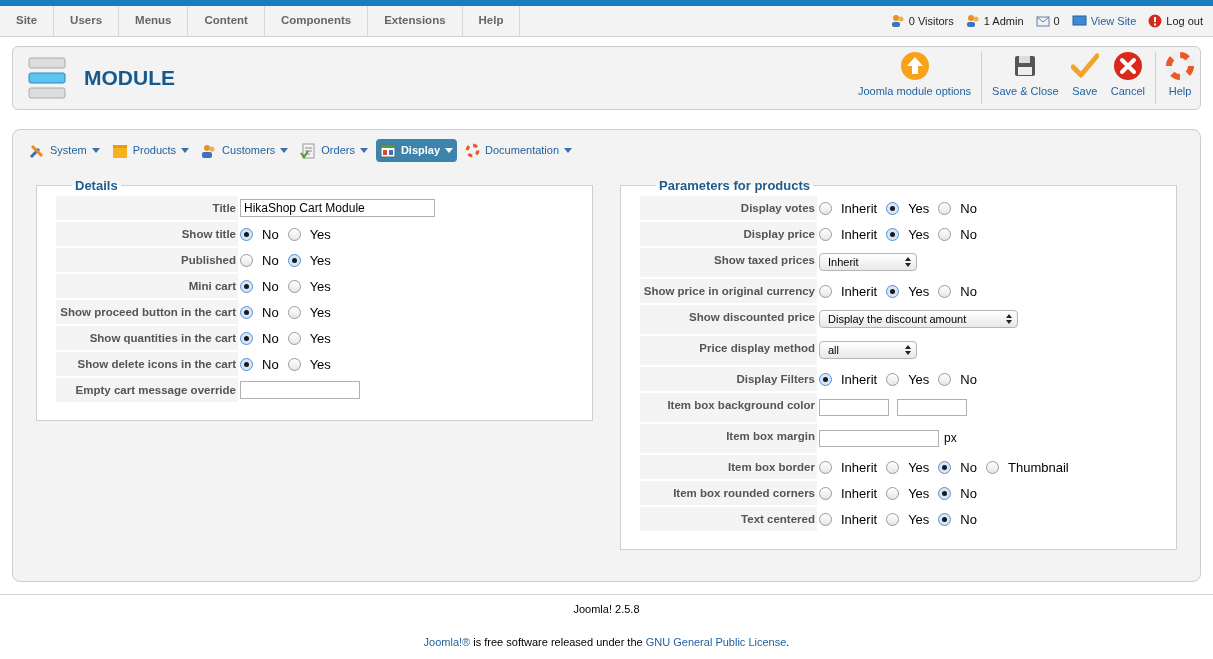 Image resolution: width=1213 pixels, height=659 pixels. Describe the element at coordinates (64, 150) in the screenshot. I see `nav-tab: System` at that location.